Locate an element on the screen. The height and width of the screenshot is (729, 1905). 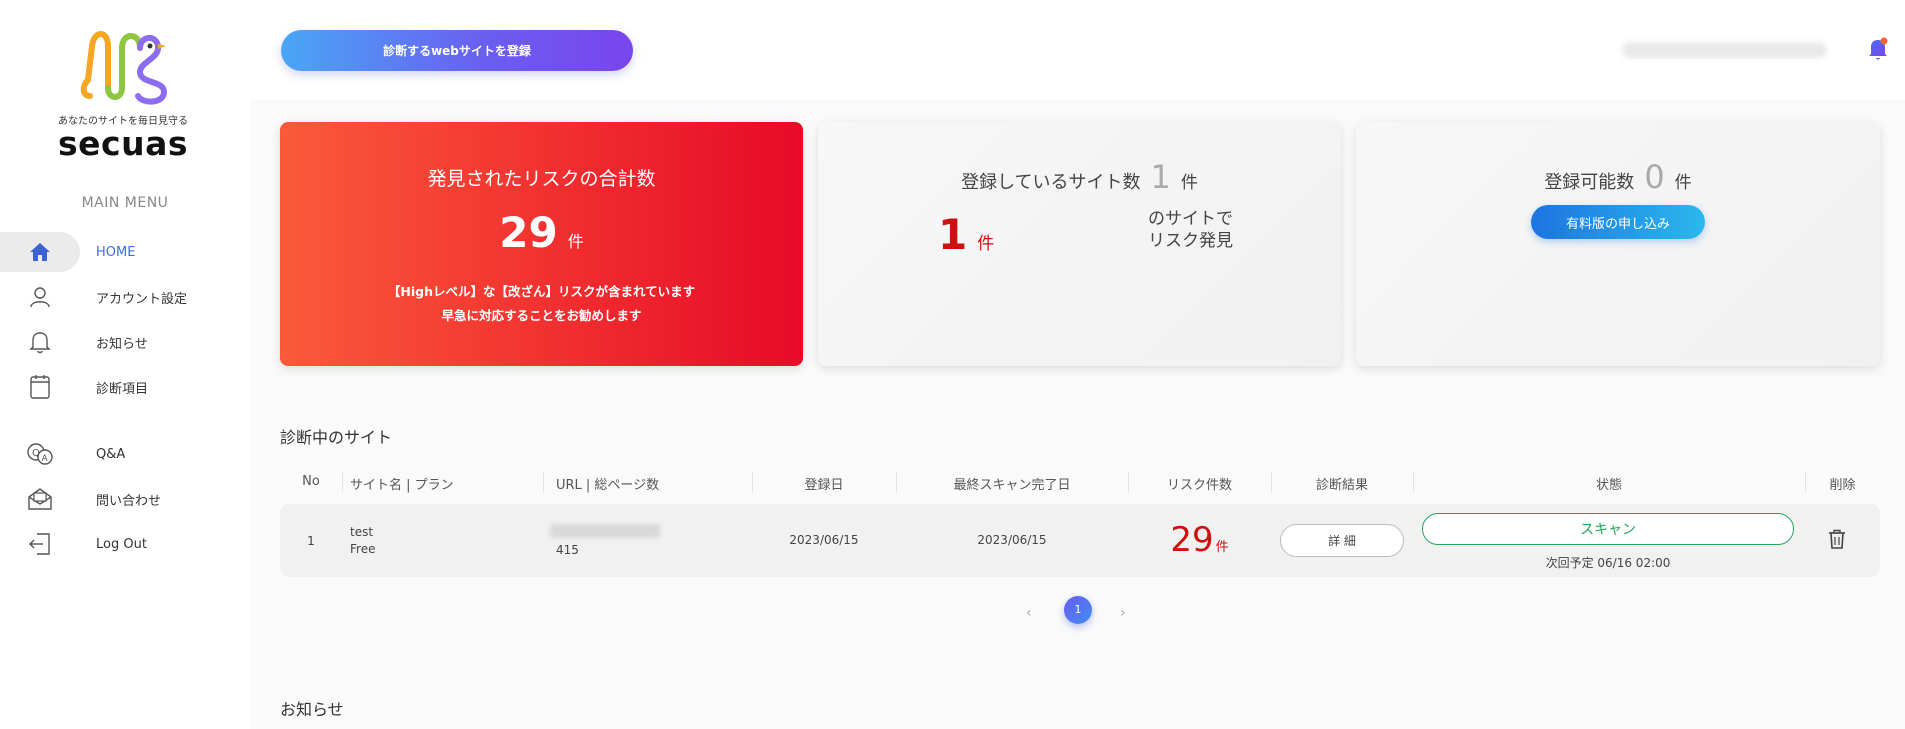
risk-total-number: 29 is located at coordinates (528, 232).